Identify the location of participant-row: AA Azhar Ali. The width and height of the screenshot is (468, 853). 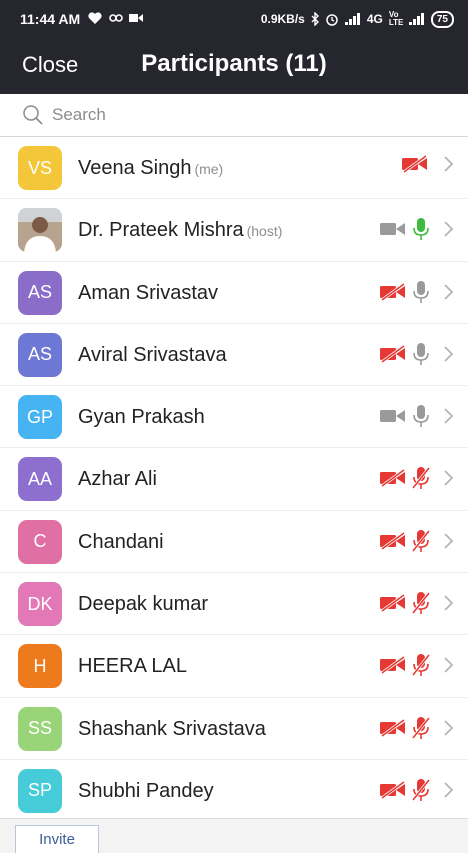
(234, 479).